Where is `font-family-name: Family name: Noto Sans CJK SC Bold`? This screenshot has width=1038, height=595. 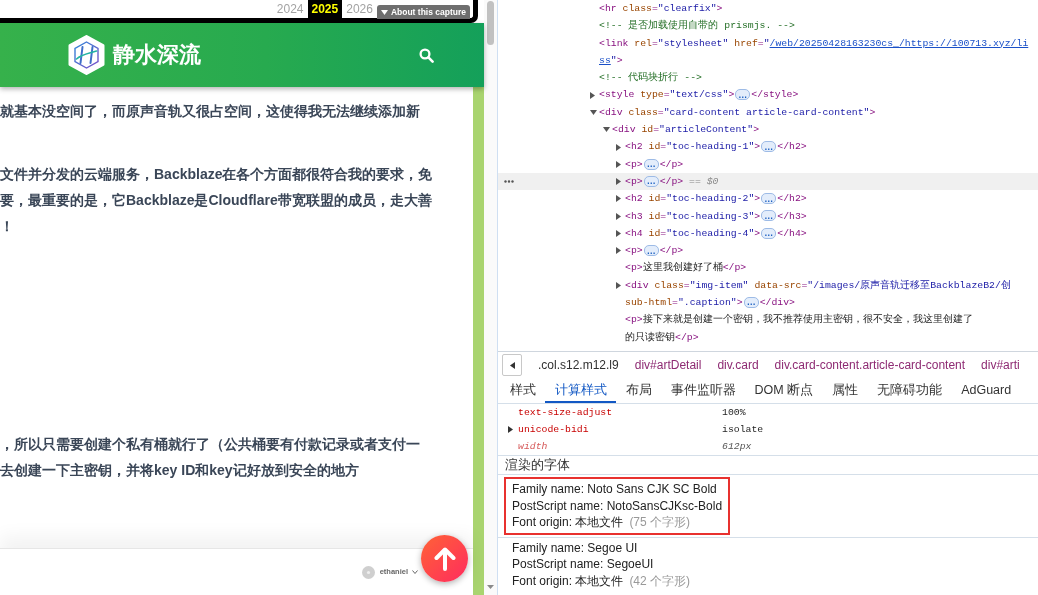 font-family-name: Family name: Noto Sans CJK SC Bold is located at coordinates (615, 489).